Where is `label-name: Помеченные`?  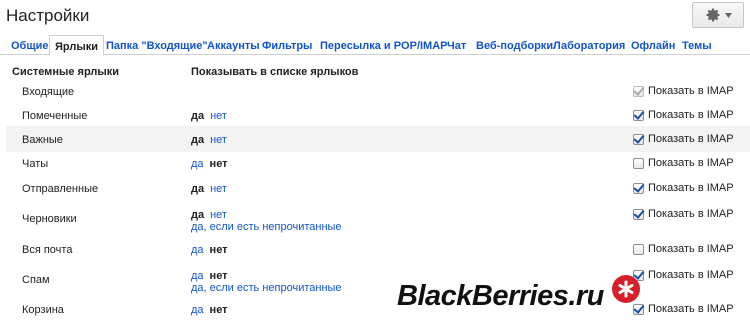
label-name: Помеченные is located at coordinates (55, 116).